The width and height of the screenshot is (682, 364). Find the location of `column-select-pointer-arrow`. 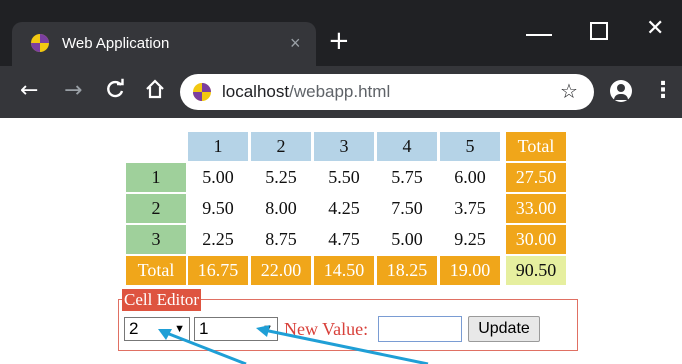

column-select-pointer-arrow is located at coordinates (346, 346).